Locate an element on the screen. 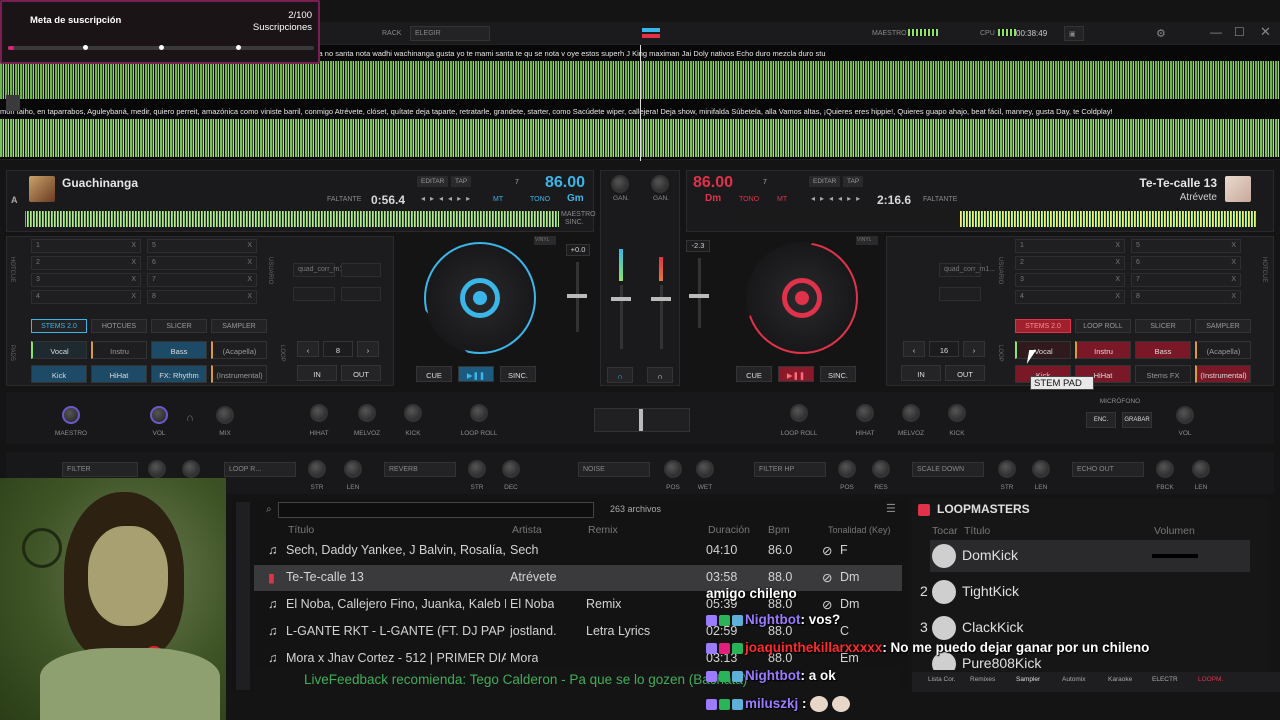  deck-b-vinyl-button: VINYL is located at coordinates (867, 240).